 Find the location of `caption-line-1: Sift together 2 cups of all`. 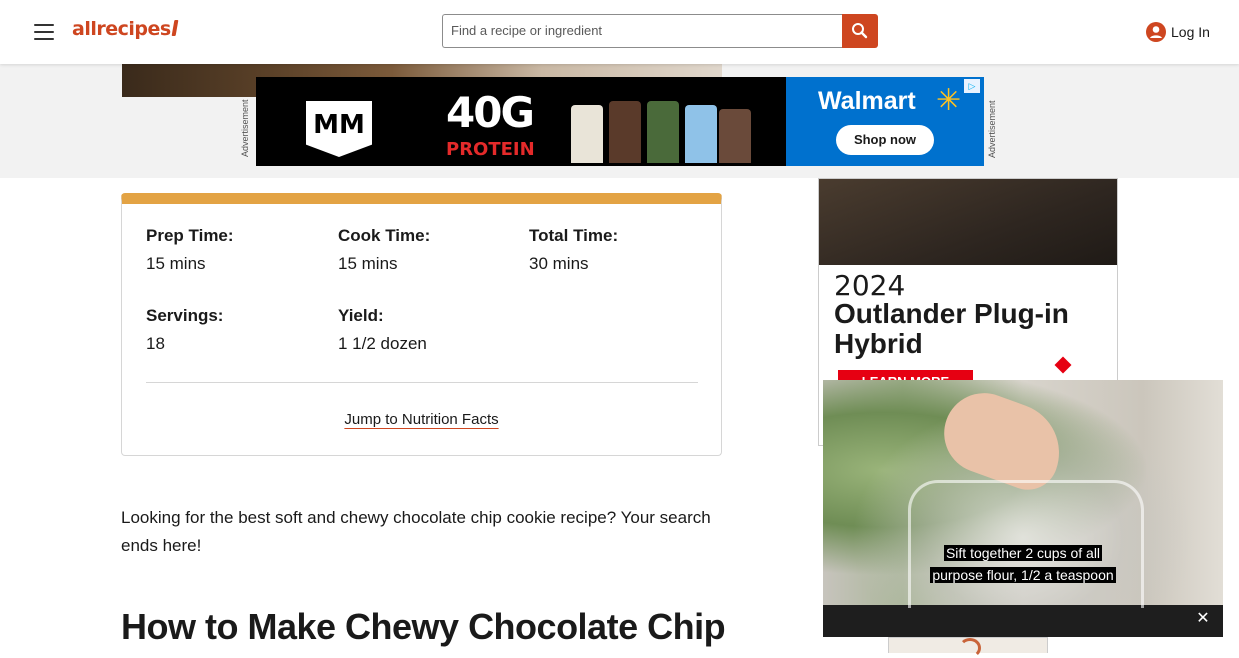

caption-line-1: Sift together 2 cups of all is located at coordinates (1023, 553).